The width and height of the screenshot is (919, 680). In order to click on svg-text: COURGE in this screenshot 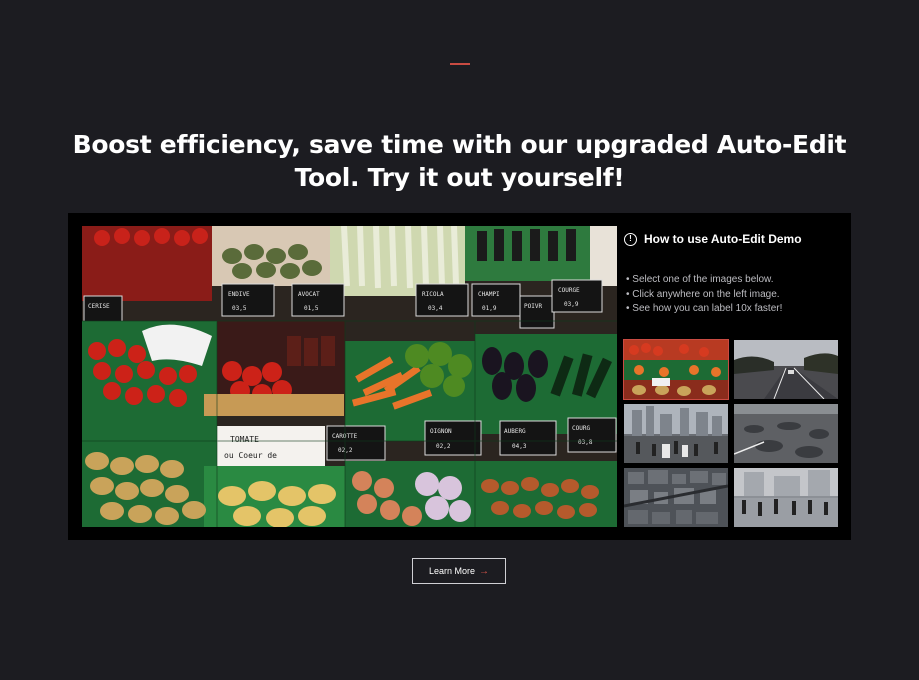, I will do `click(569, 290)`.